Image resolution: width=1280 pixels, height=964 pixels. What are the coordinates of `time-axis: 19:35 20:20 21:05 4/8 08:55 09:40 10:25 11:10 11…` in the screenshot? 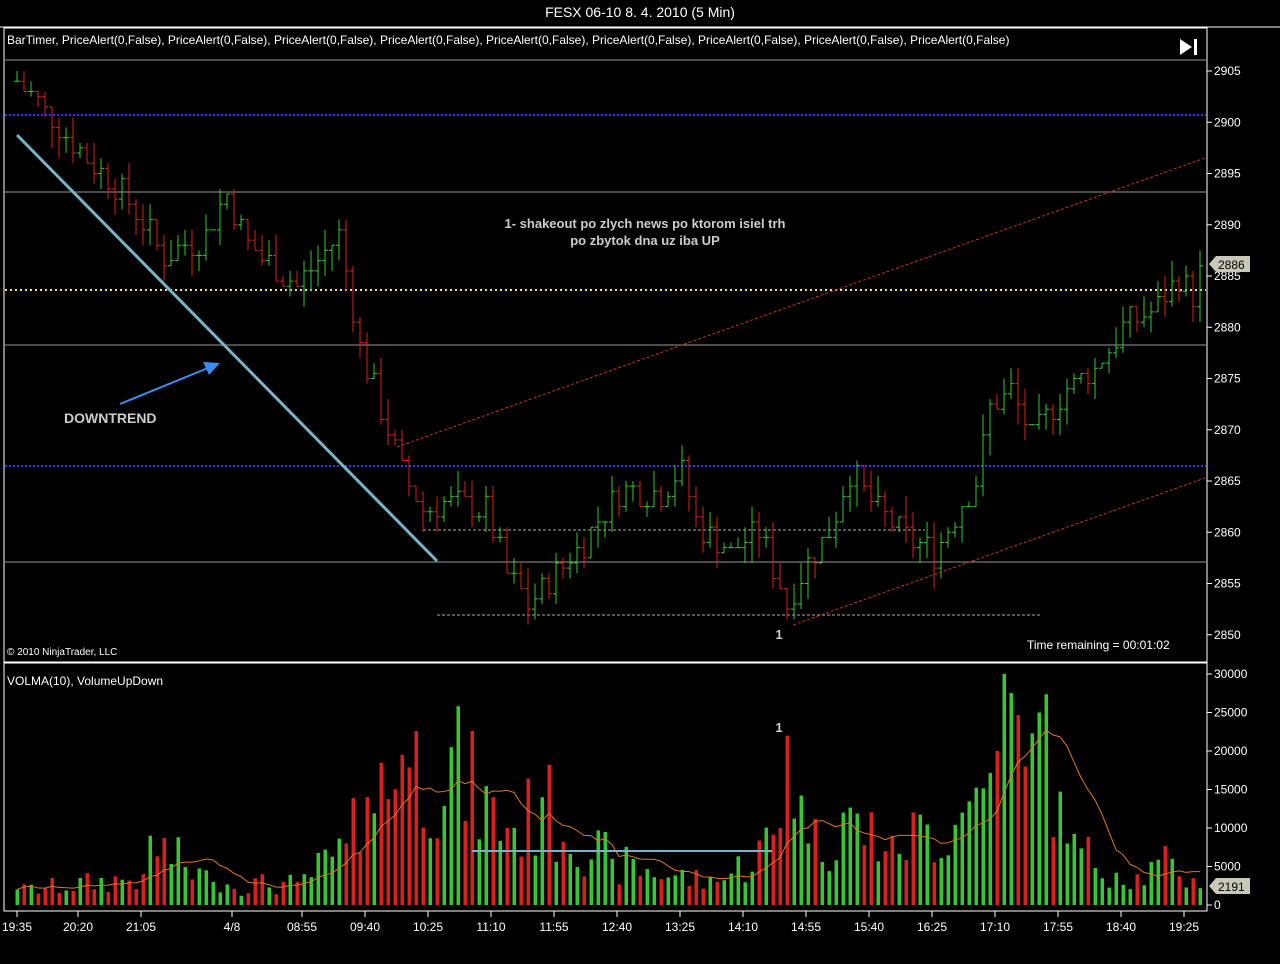 It's located at (600, 922).